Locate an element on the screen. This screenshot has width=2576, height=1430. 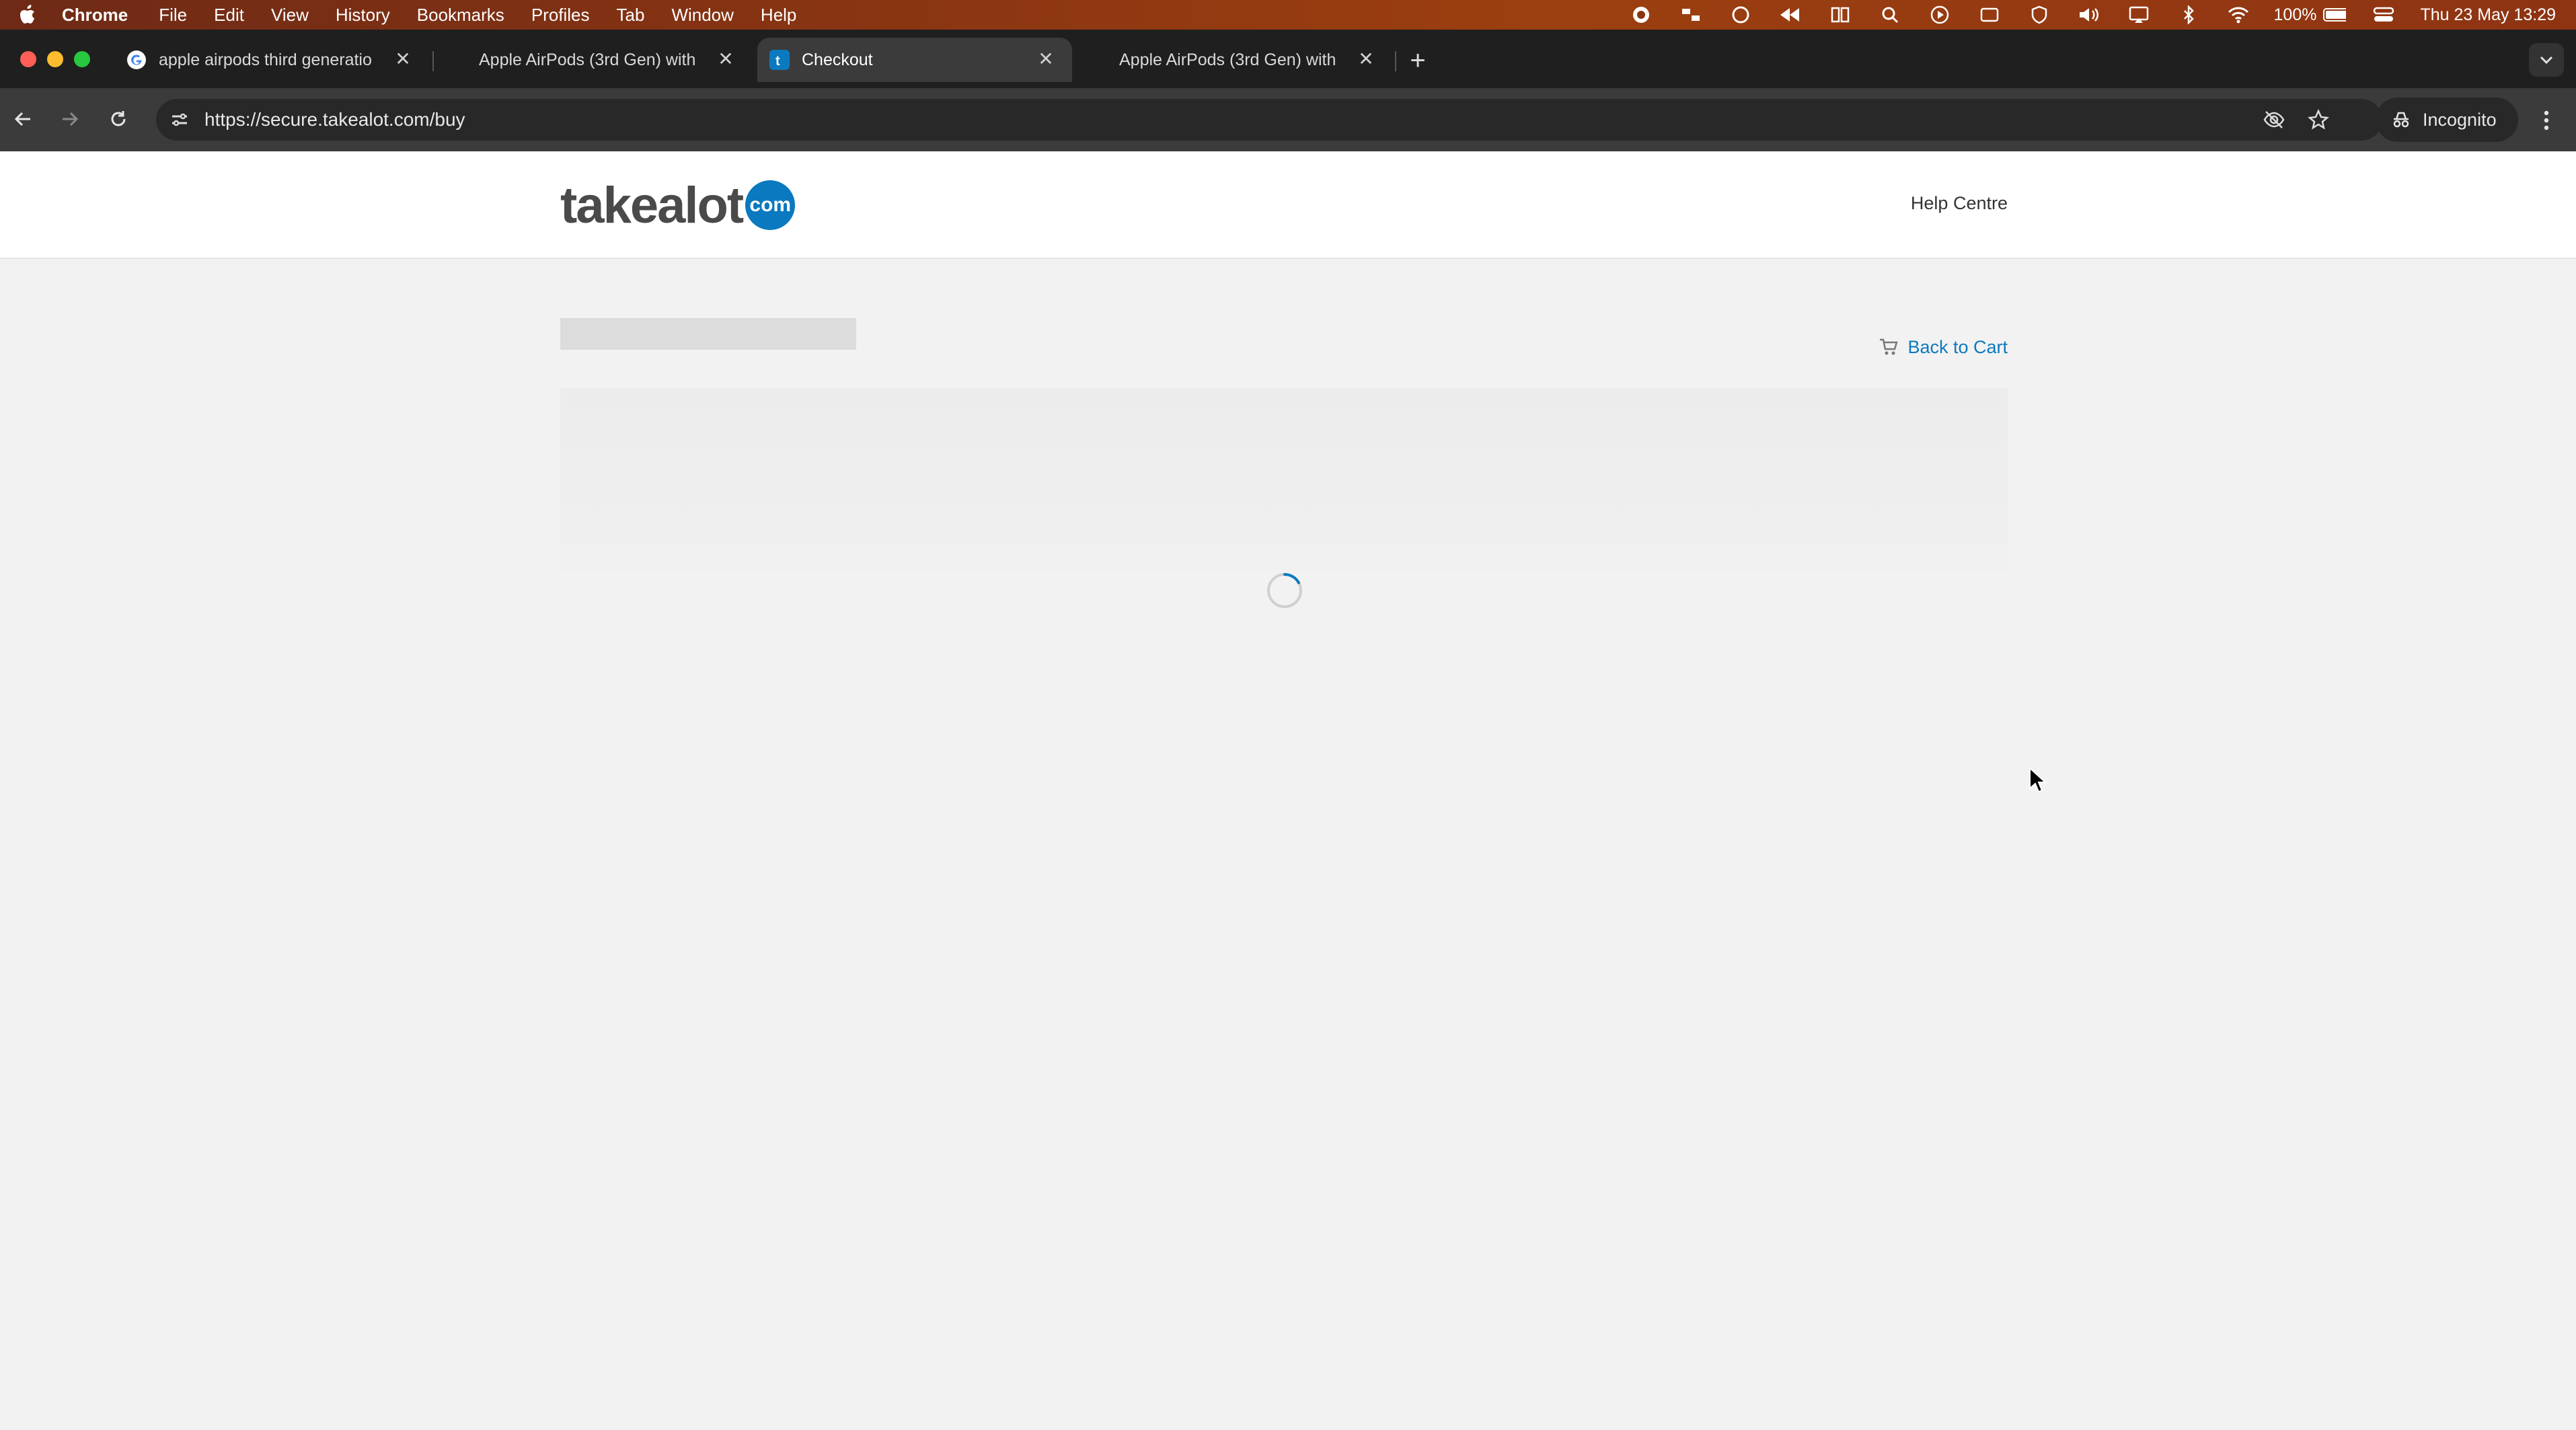
svg-text: t is located at coordinates (777, 61).